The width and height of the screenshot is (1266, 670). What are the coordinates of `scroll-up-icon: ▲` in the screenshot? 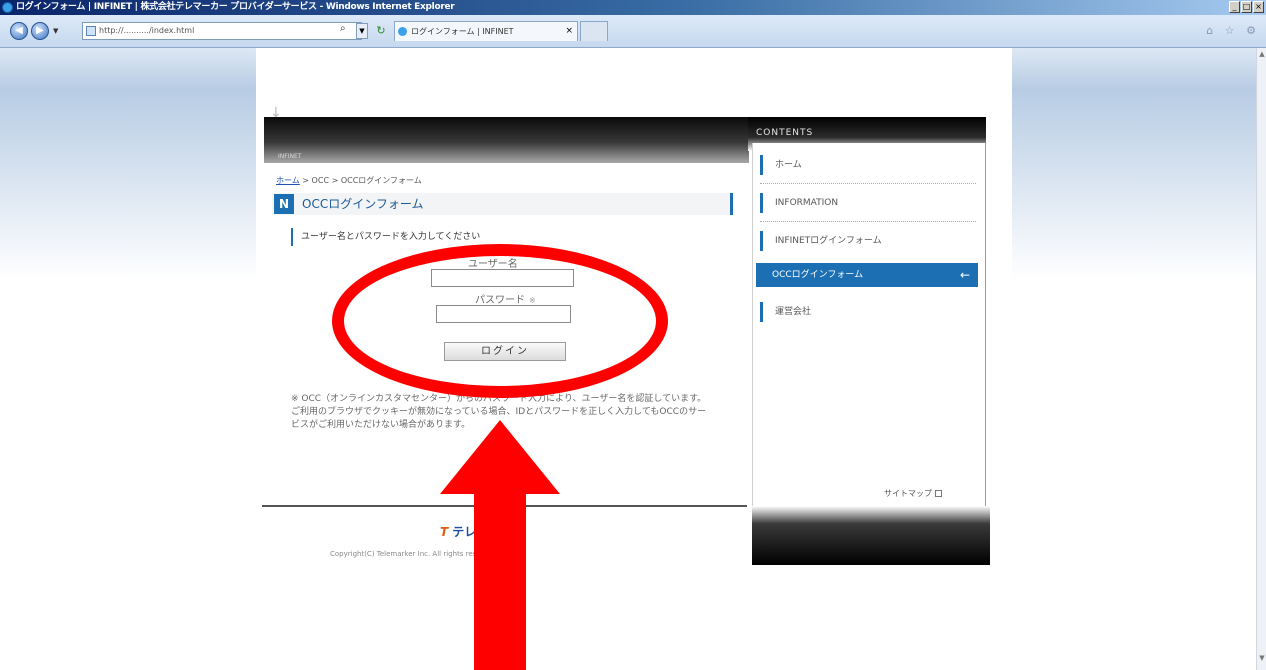 It's located at (1261, 54).